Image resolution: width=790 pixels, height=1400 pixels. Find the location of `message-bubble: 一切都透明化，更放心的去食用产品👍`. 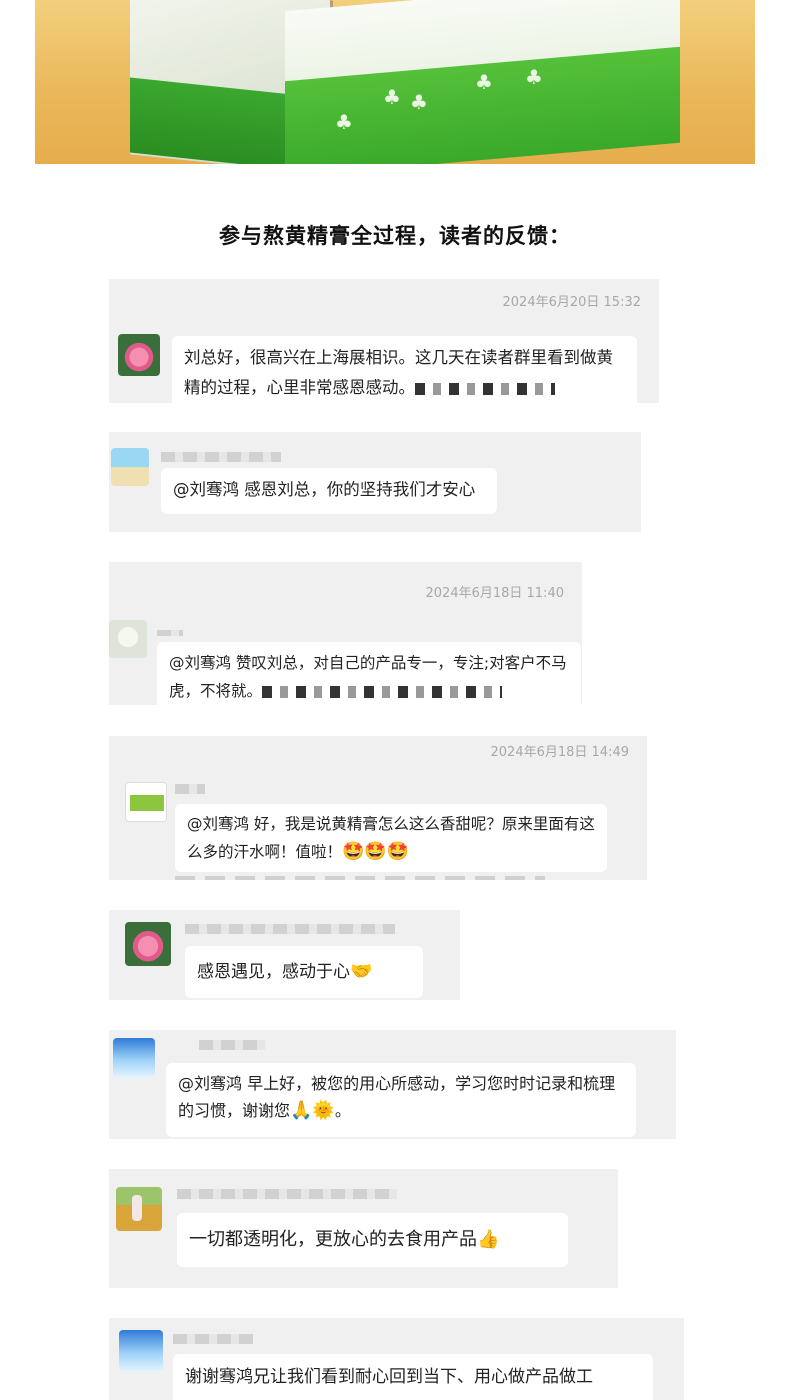

message-bubble: 一切都透明化，更放心的去食用产品👍 is located at coordinates (372, 1240).